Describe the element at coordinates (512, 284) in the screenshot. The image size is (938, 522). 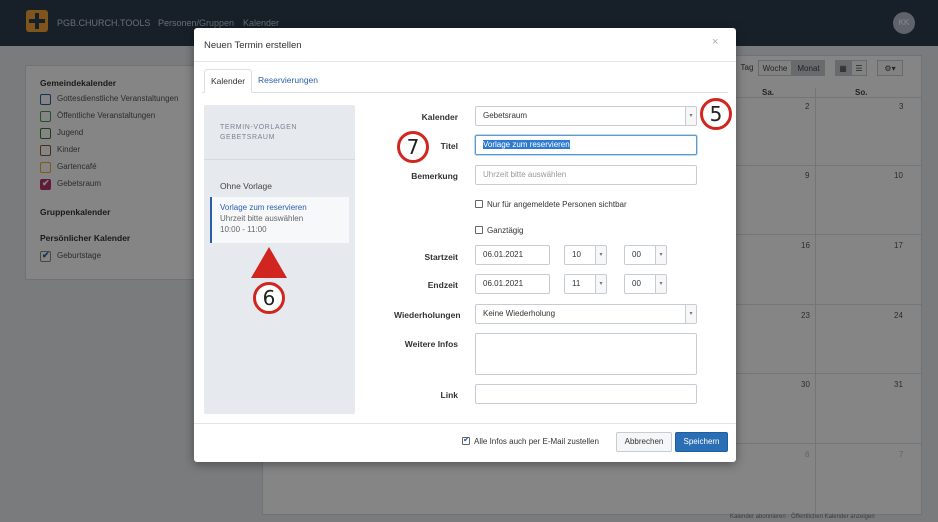
I see `end-date-input: 06.01.2021` at that location.